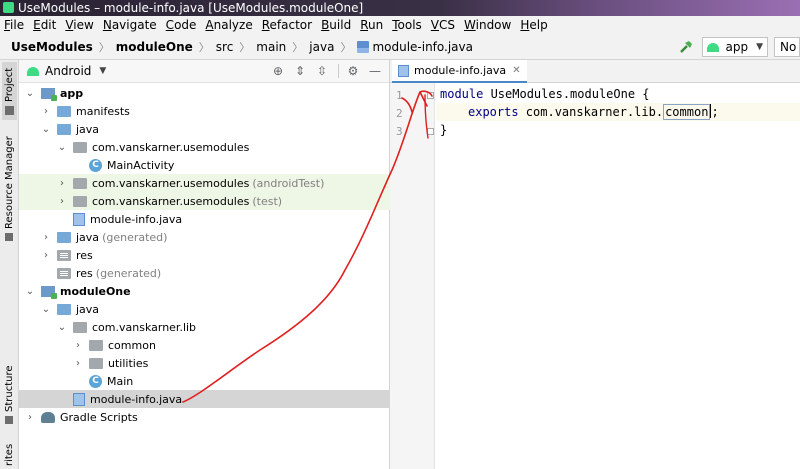 The width and height of the screenshot is (800, 469). What do you see at coordinates (300, 71) in the screenshot?
I see `expand-all-icon: ⇕` at bounding box center [300, 71].